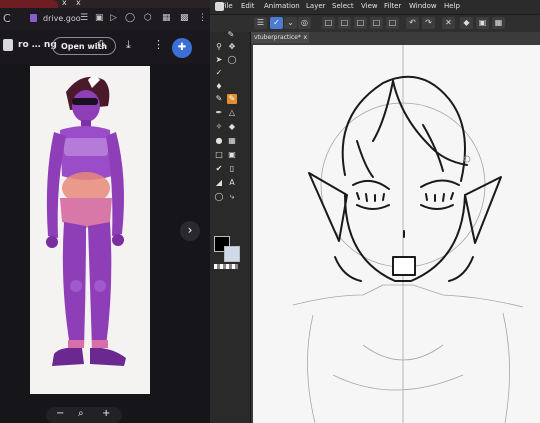  What do you see at coordinates (219, 47) in the screenshot?
I see `zoom-tool-icon: ⚲` at bounding box center [219, 47].